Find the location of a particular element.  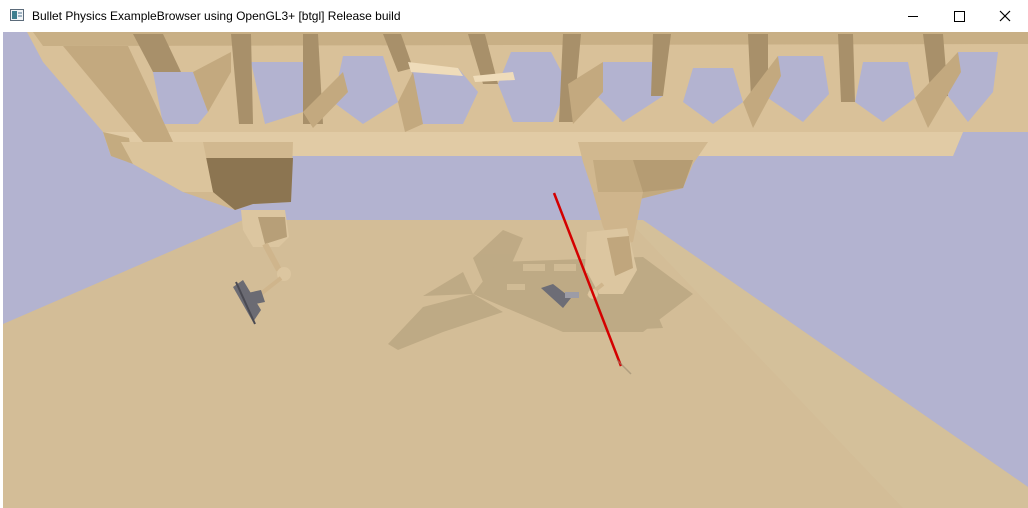

close-icon is located at coordinates (1005, 16).